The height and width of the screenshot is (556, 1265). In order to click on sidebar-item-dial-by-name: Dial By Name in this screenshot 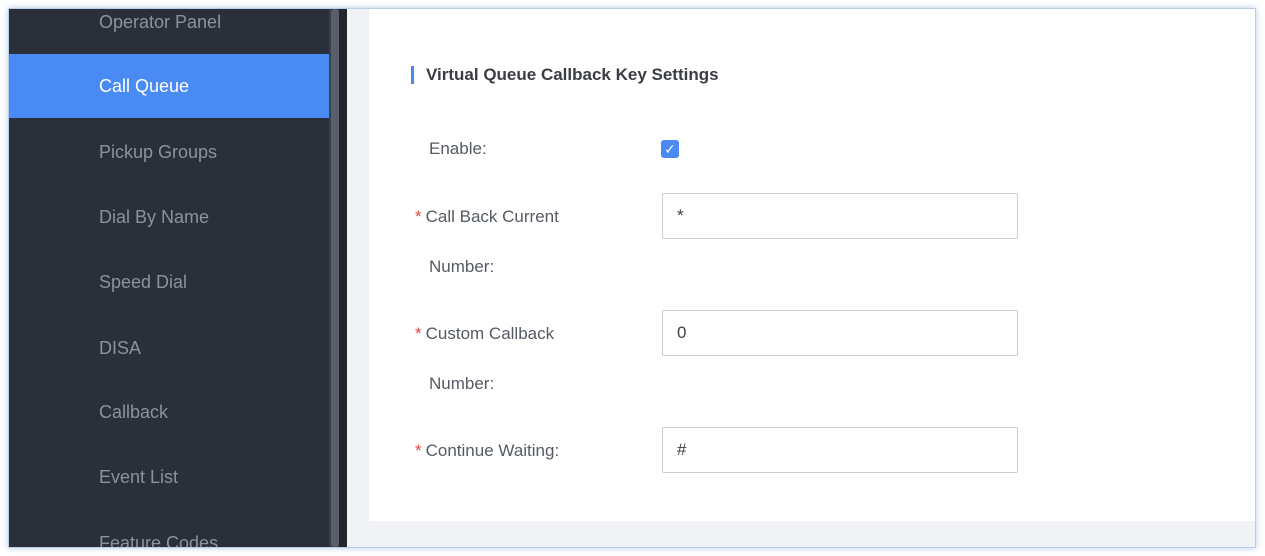, I will do `click(174, 217)`.